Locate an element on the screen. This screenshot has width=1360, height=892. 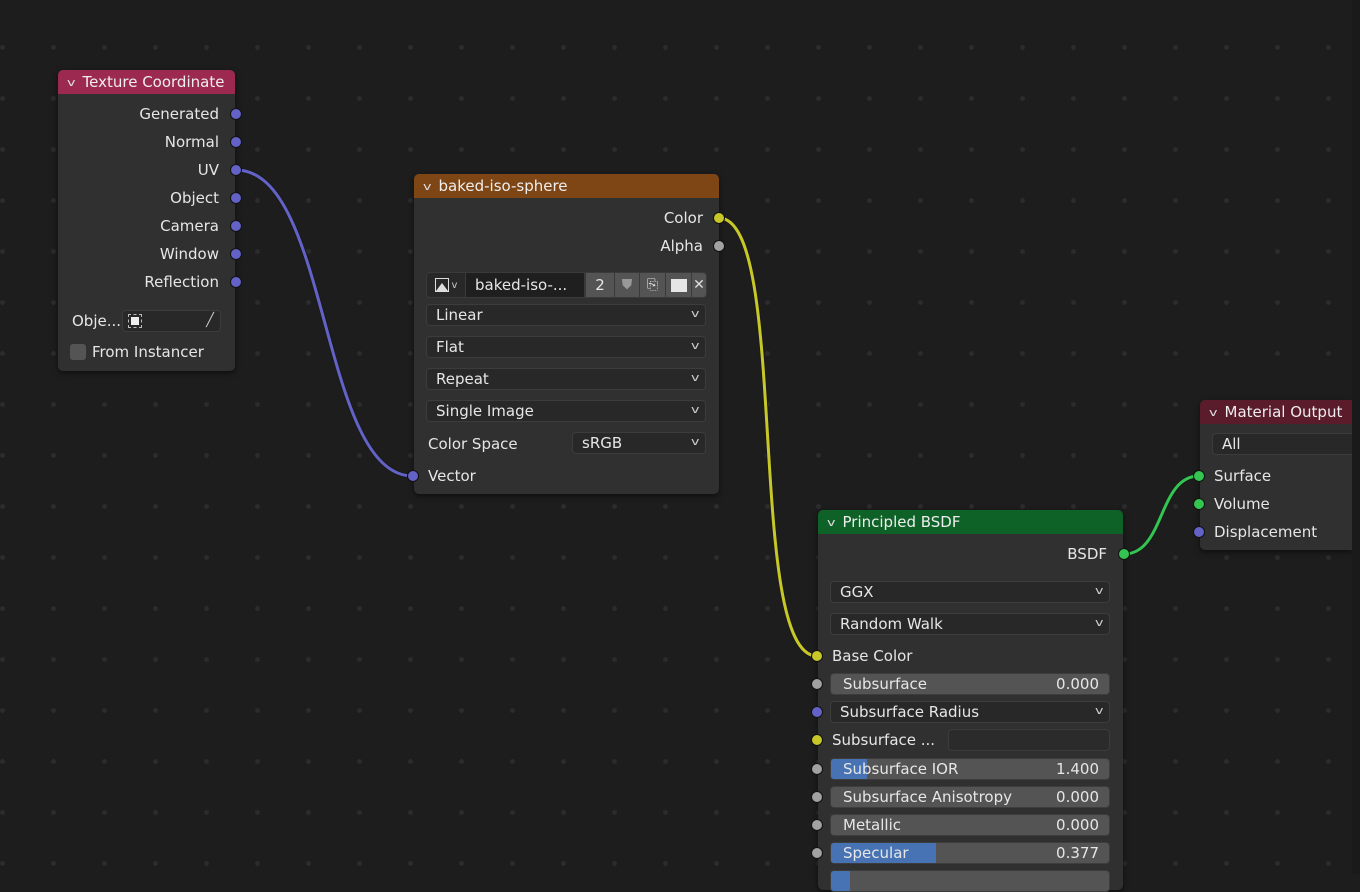
output-window: Window is located at coordinates (189, 254).